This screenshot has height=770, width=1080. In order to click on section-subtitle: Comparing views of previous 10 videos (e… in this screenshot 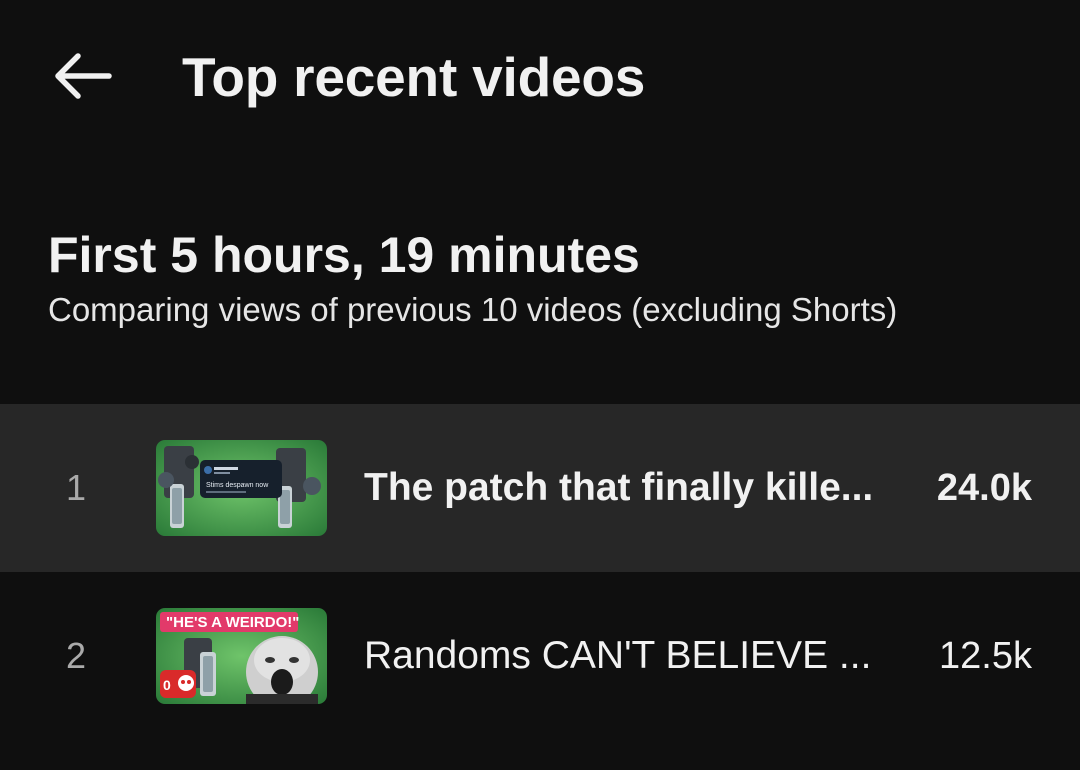, I will do `click(473, 309)`.